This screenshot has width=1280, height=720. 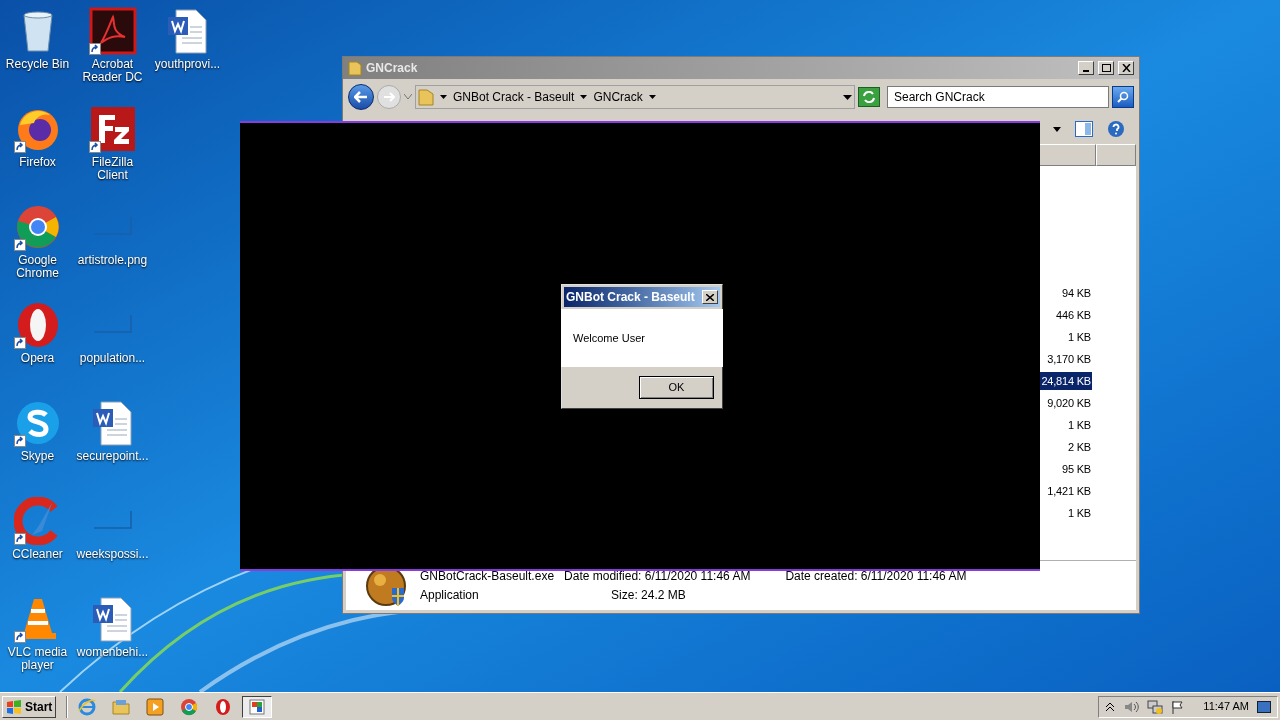 I want to click on desktop-icon-label: Firefox, so click(x=37, y=162).